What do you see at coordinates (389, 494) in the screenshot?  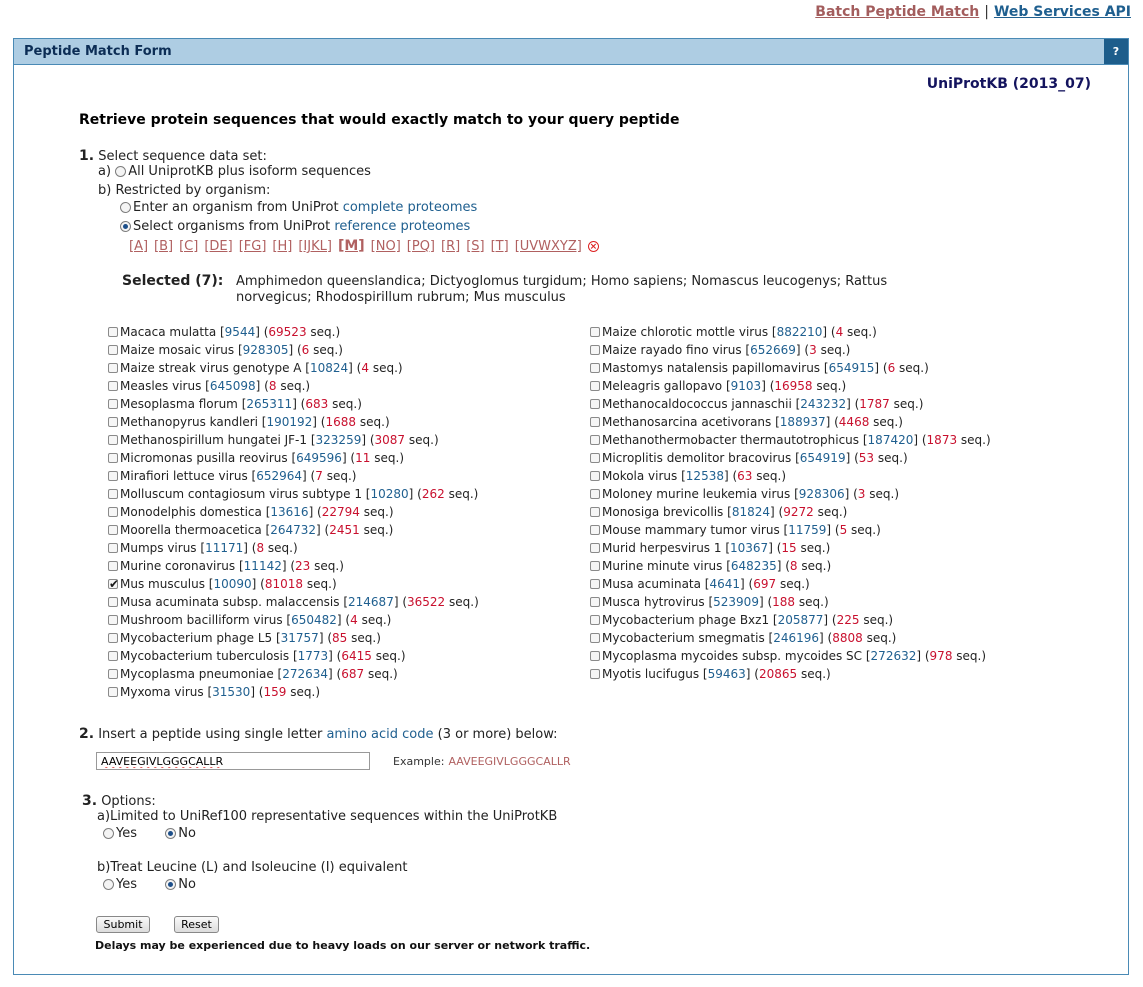 I see `taxonomy-id-link: 10280` at bounding box center [389, 494].